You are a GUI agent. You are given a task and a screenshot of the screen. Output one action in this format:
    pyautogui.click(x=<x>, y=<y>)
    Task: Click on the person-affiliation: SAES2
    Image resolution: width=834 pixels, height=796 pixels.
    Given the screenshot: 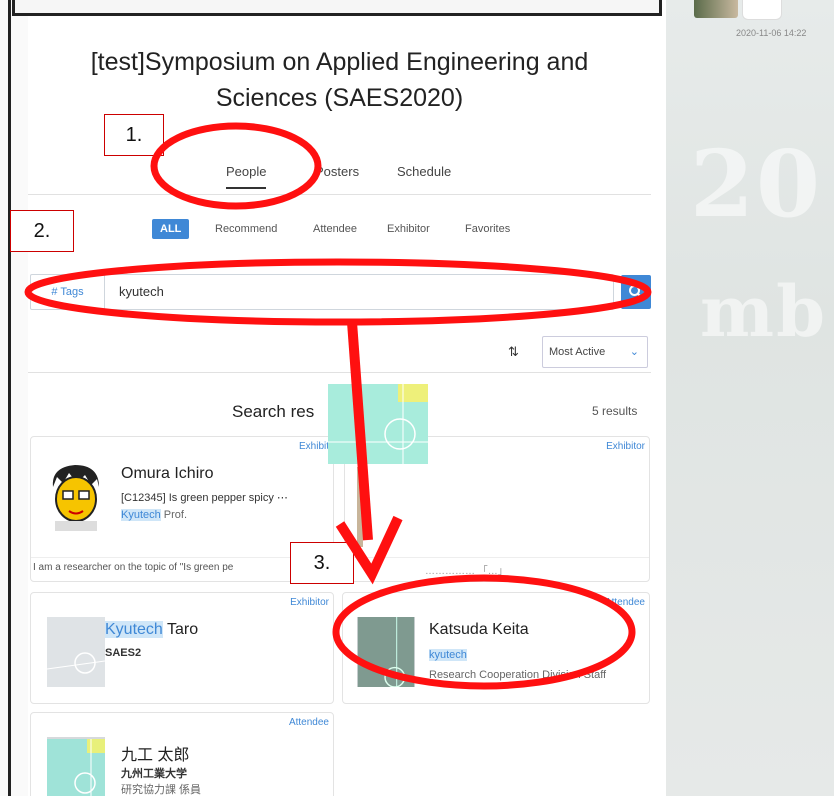 What is the action you would take?
    pyautogui.click(x=123, y=653)
    